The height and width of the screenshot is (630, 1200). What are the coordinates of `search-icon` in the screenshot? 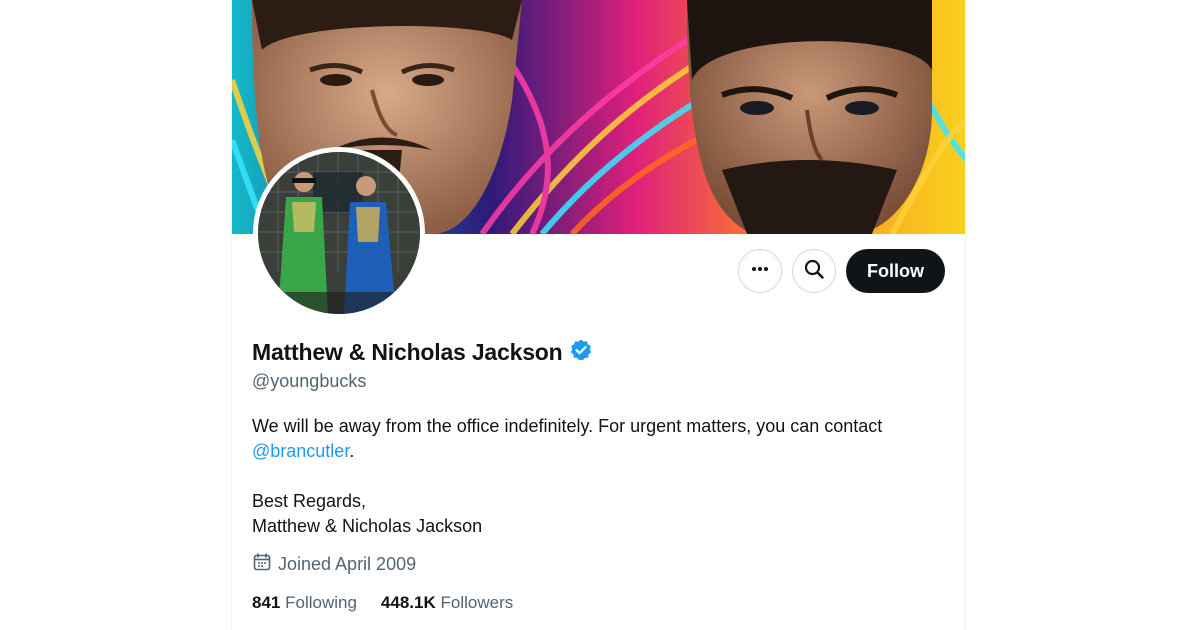 It's located at (814, 271).